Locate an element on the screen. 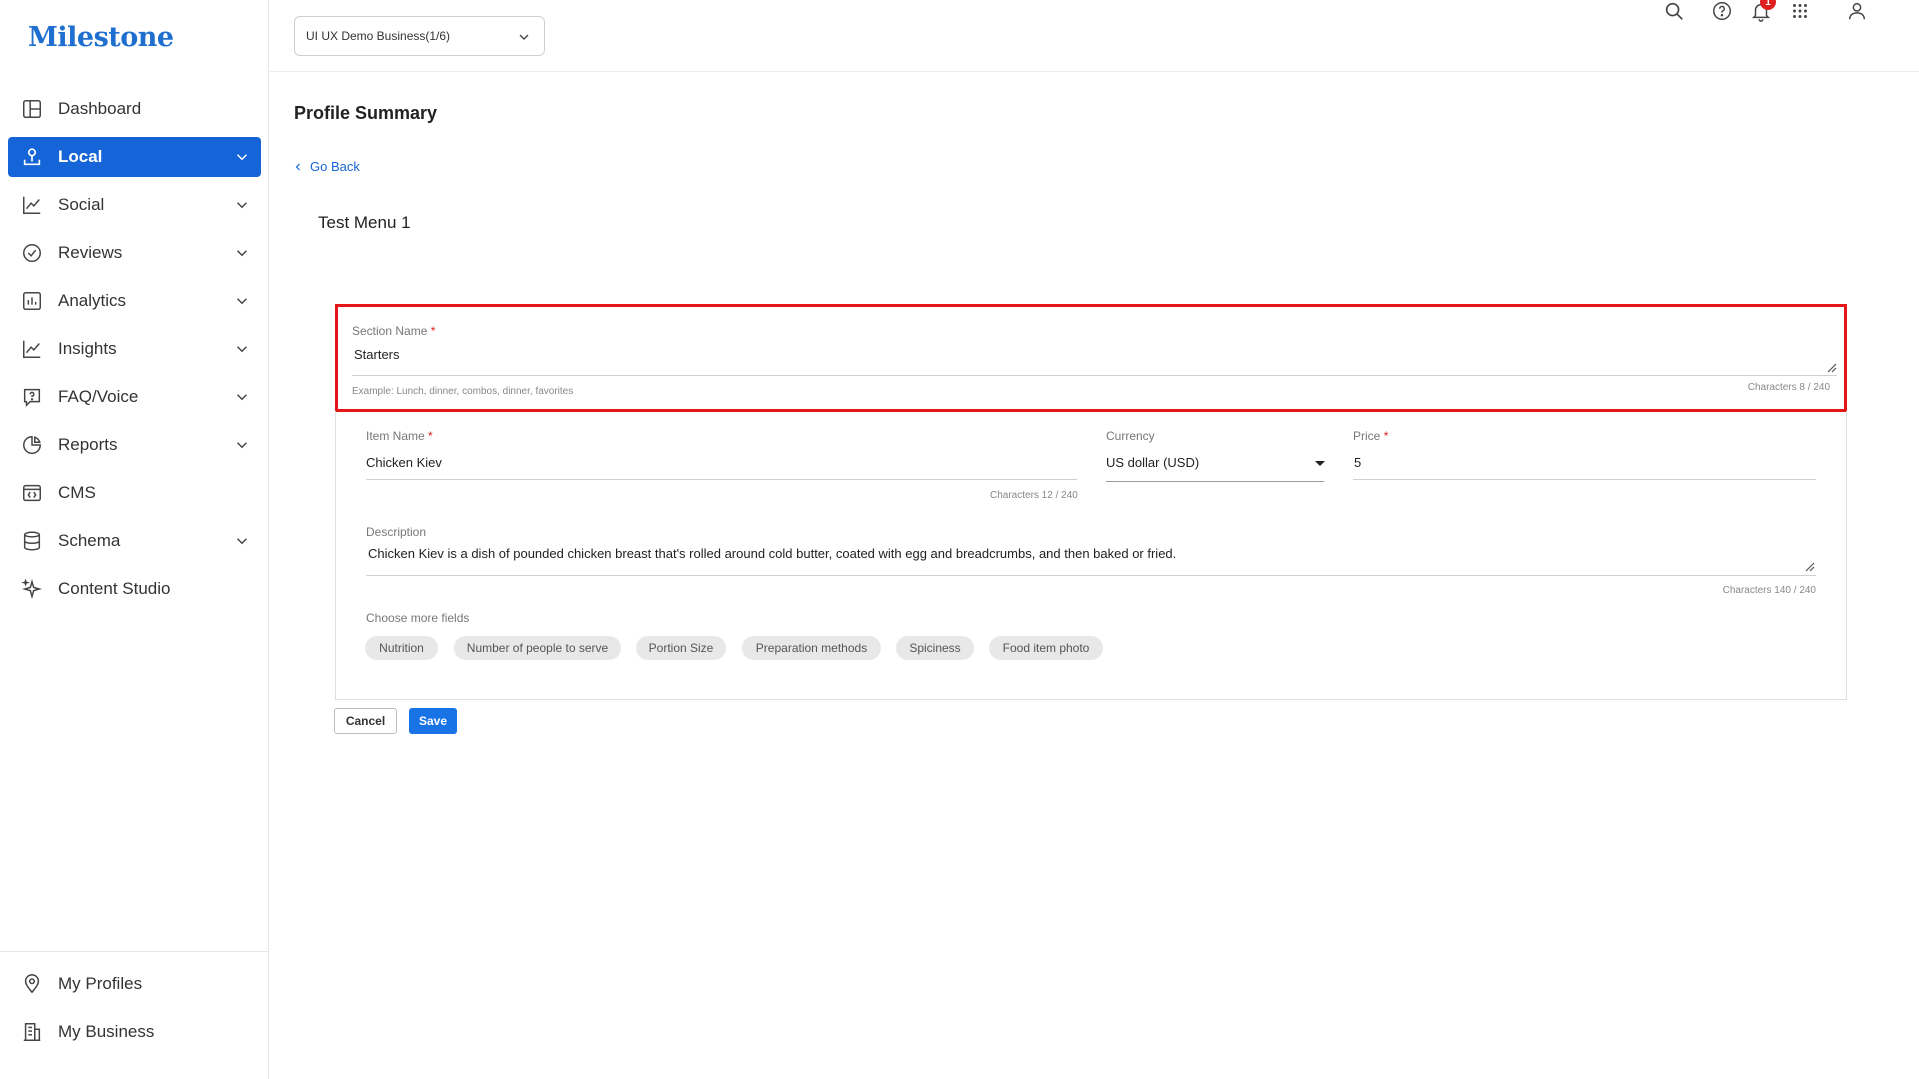 This screenshot has width=1919, height=1079. sidebar-item-label: Social is located at coordinates (81, 204).